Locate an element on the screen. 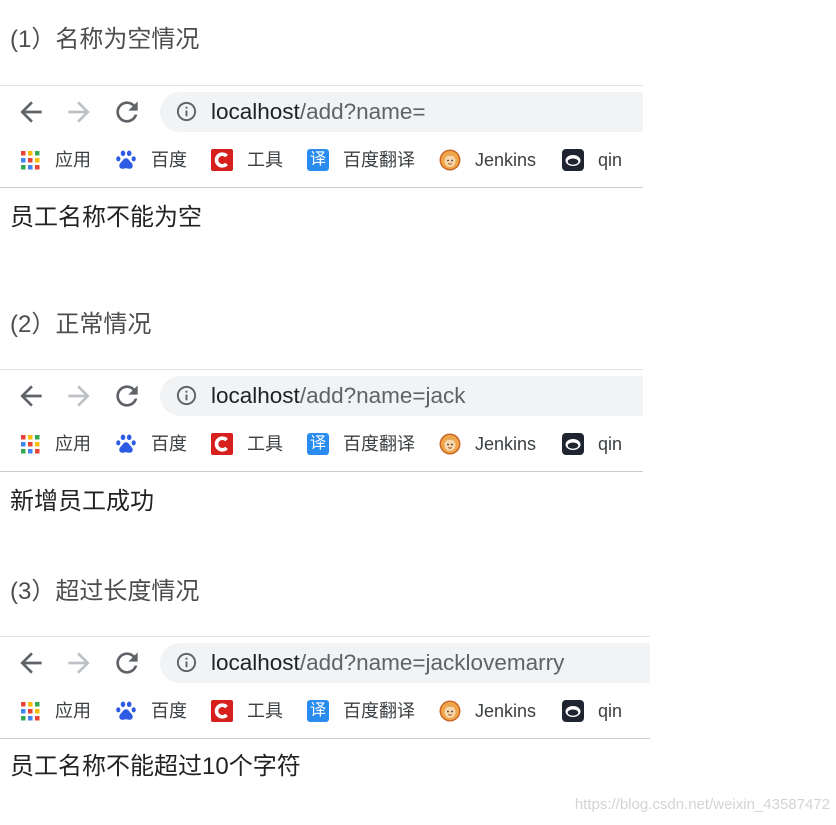 This screenshot has width=836, height=825. url-text: localhost/add?name= is located at coordinates (318, 112).